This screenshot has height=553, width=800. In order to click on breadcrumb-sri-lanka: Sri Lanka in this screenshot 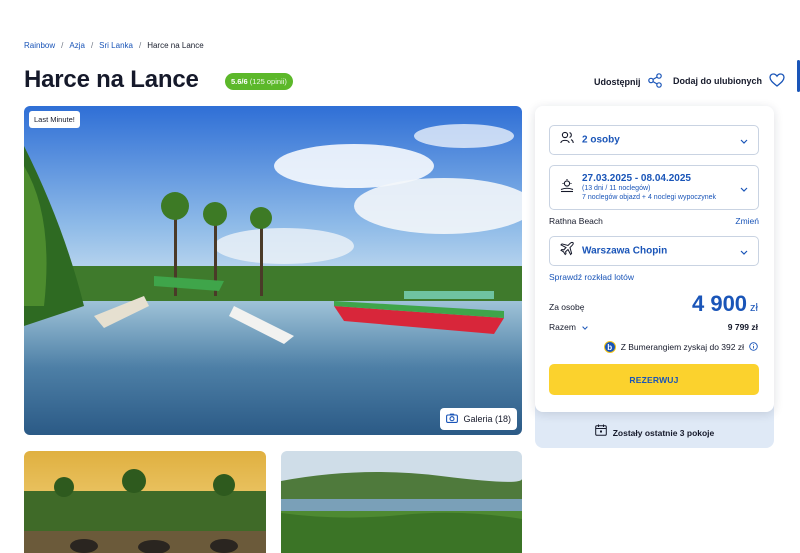, I will do `click(116, 45)`.